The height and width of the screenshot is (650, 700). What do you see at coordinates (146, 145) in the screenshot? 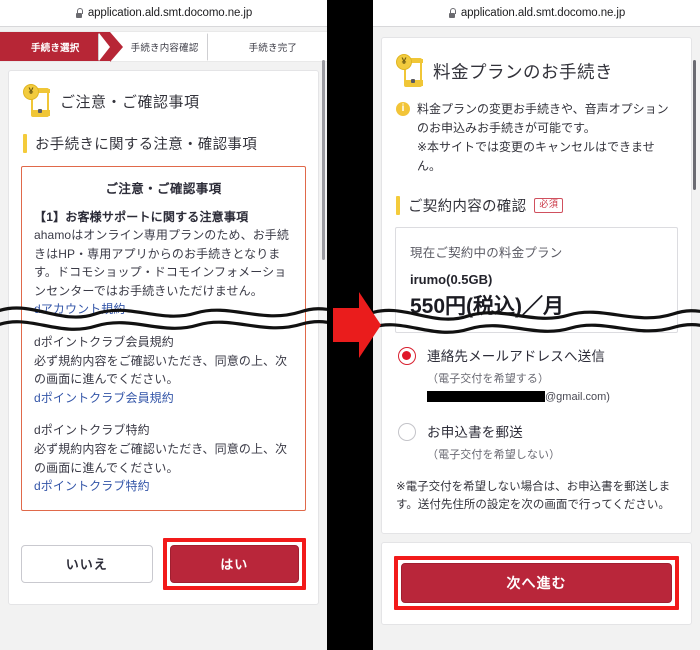
I see `left-section-title: お手続きに関する注意・確認事項` at bounding box center [146, 145].